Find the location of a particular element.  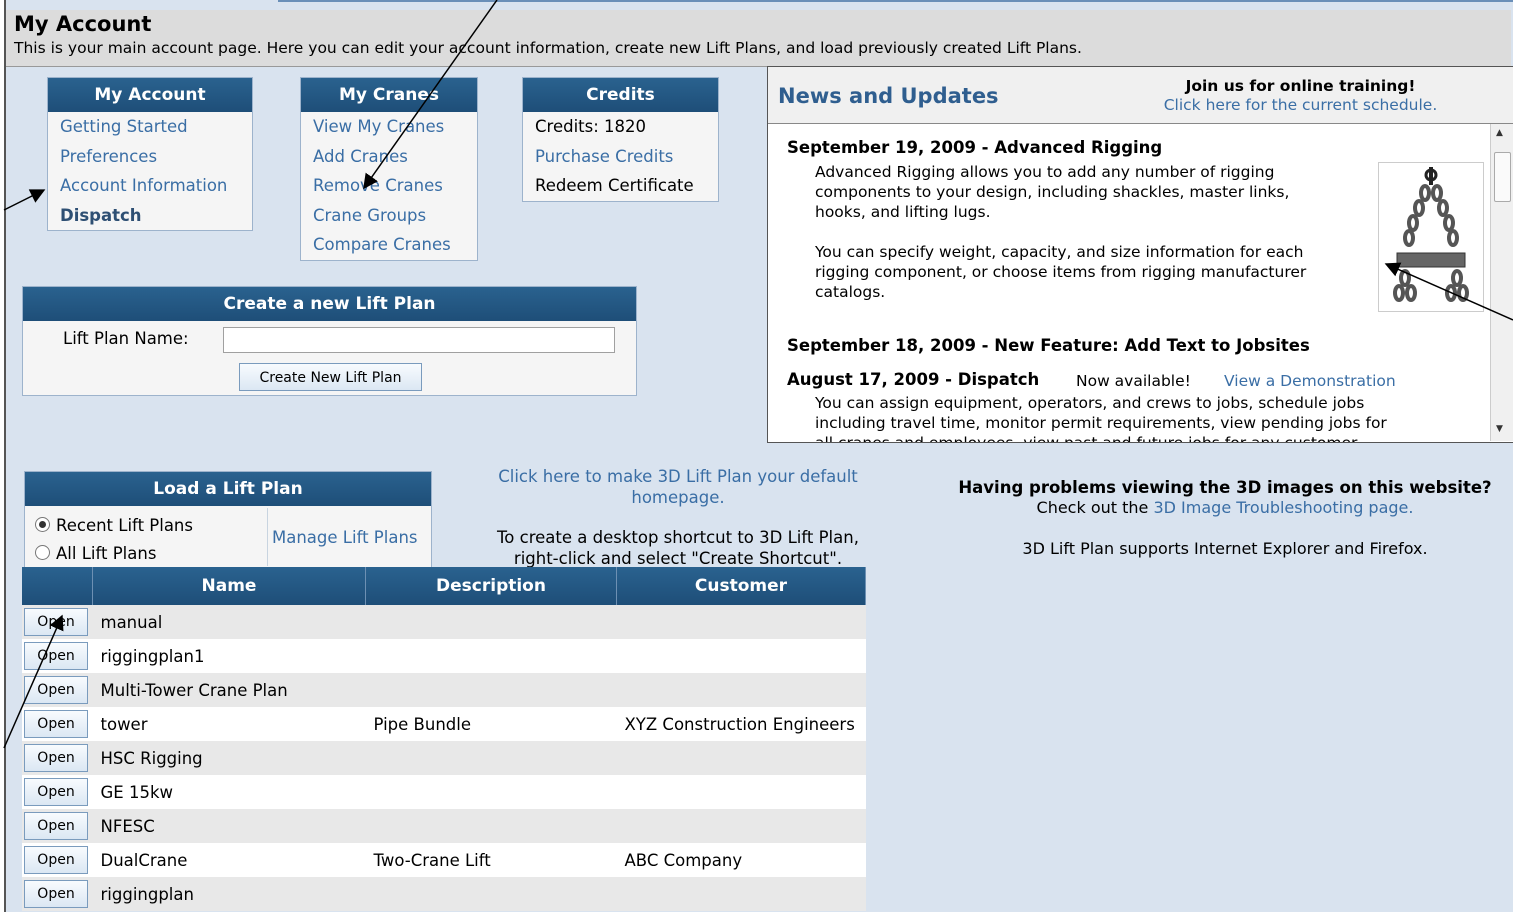

menu-redeem-certificate: Redeem Certificate is located at coordinates (620, 186).